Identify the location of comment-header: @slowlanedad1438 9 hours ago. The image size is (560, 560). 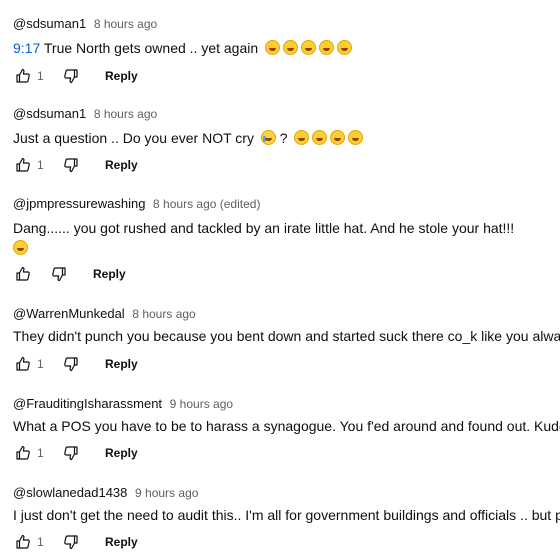
(105, 493).